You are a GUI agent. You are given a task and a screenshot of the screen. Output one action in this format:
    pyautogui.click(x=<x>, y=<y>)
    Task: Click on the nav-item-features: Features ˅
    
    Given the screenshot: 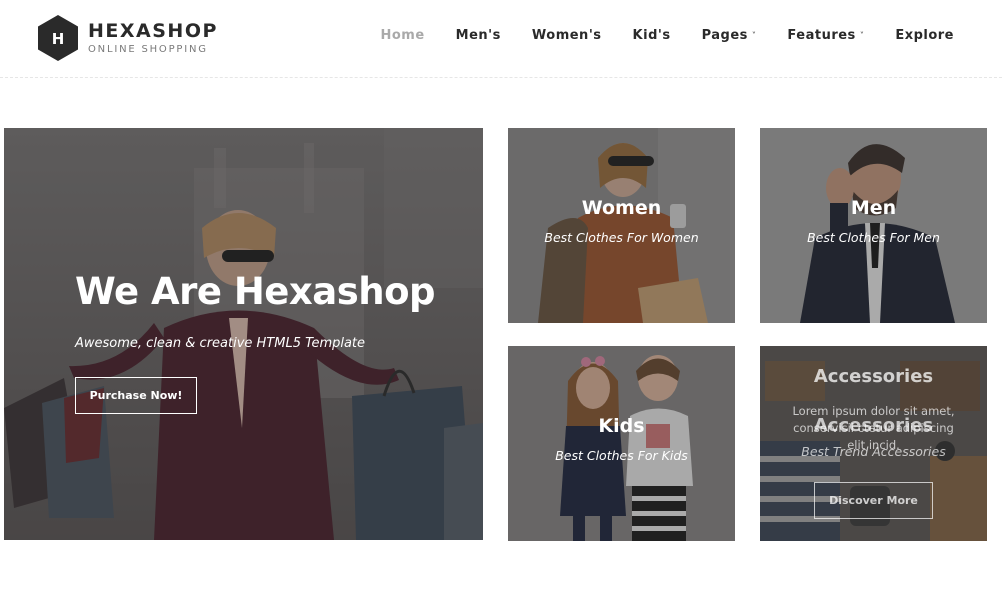 What is the action you would take?
    pyautogui.click(x=825, y=35)
    